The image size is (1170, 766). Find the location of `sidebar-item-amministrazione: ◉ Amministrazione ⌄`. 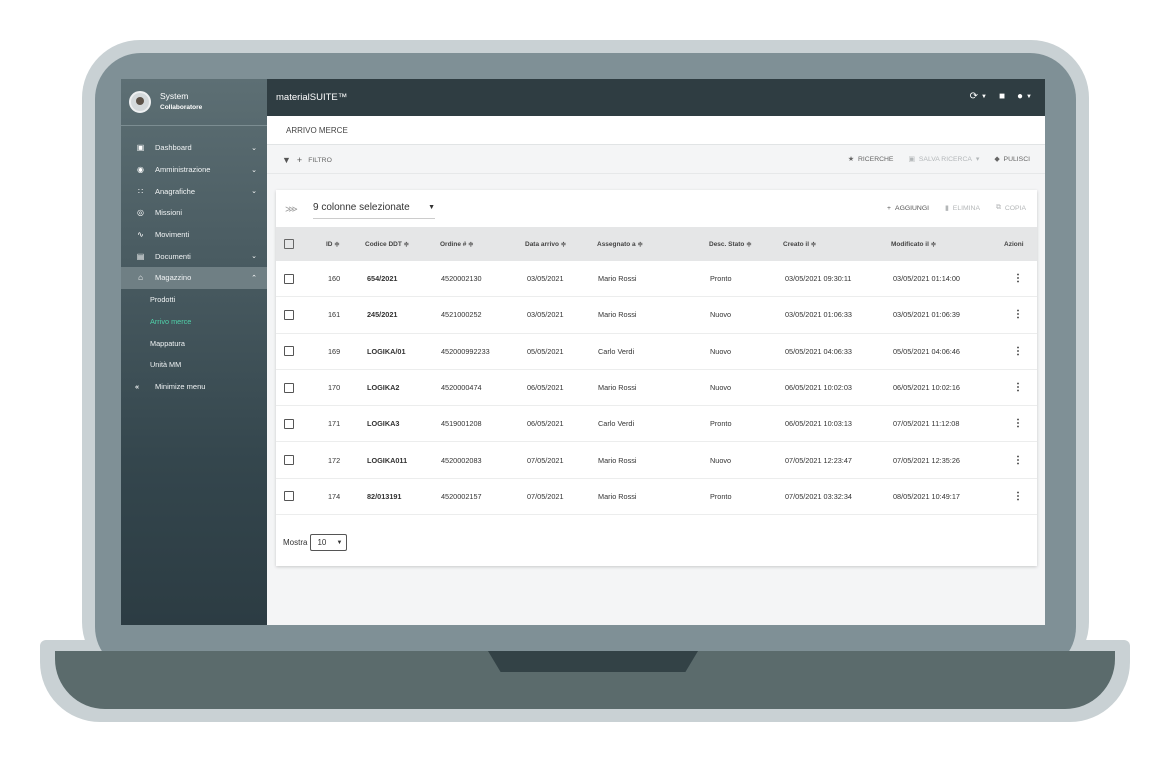

sidebar-item-amministrazione: ◉ Amministrazione ⌄ is located at coordinates (194, 170).